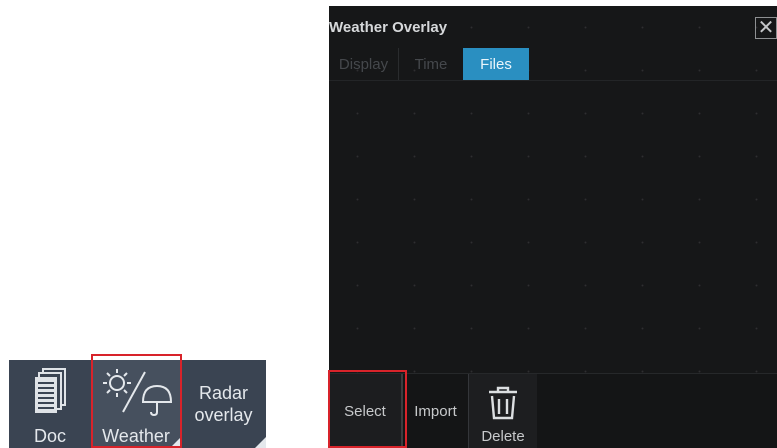 The width and height of the screenshot is (777, 448). I want to click on import-label: Import, so click(435, 411).